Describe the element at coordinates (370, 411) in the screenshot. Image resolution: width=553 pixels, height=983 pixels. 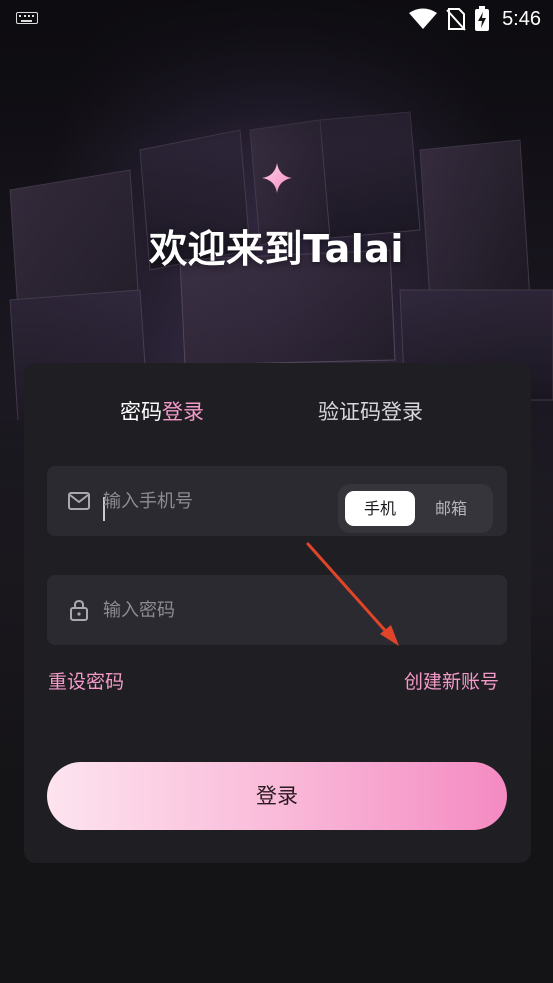
I see `tab-code-login: 验证码登录` at that location.